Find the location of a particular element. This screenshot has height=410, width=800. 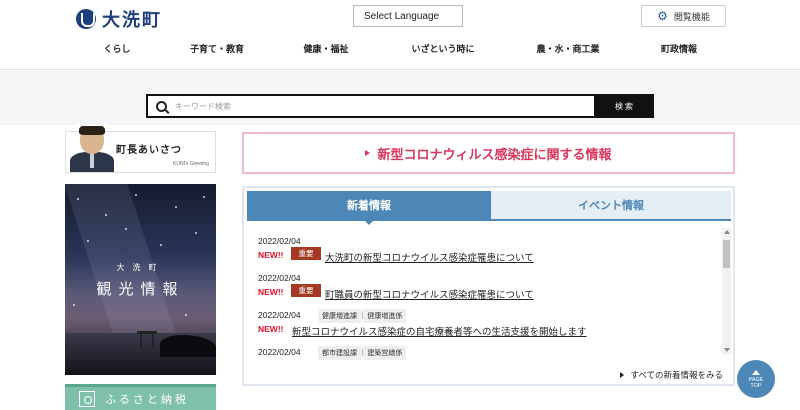

covid-info-banner: 新型コロナウィルス感染症に関する情報 is located at coordinates (488, 153).